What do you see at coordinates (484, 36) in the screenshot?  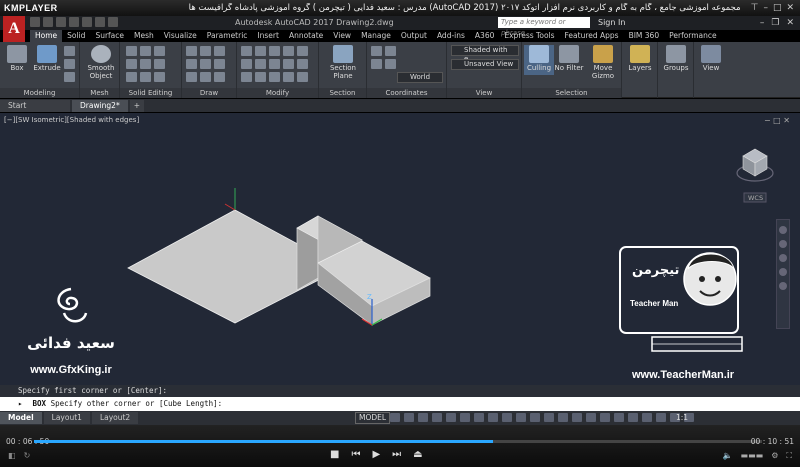 I see `tab-a360: A360` at bounding box center [484, 36].